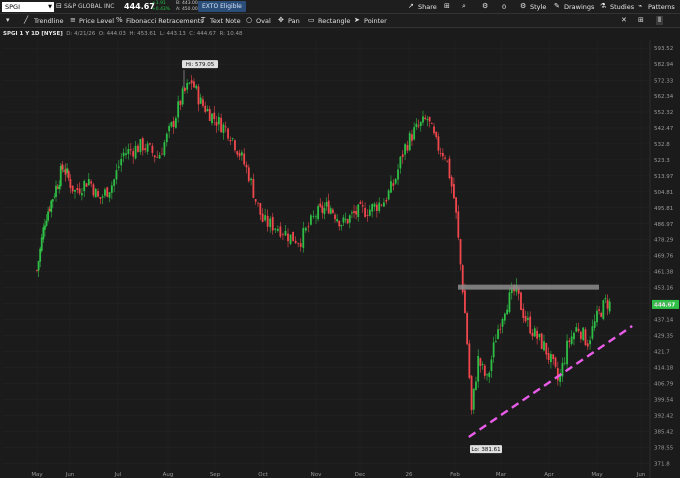 The image size is (680, 478). What do you see at coordinates (603, 6) in the screenshot?
I see `studies-icon: ⚗` at bounding box center [603, 6].